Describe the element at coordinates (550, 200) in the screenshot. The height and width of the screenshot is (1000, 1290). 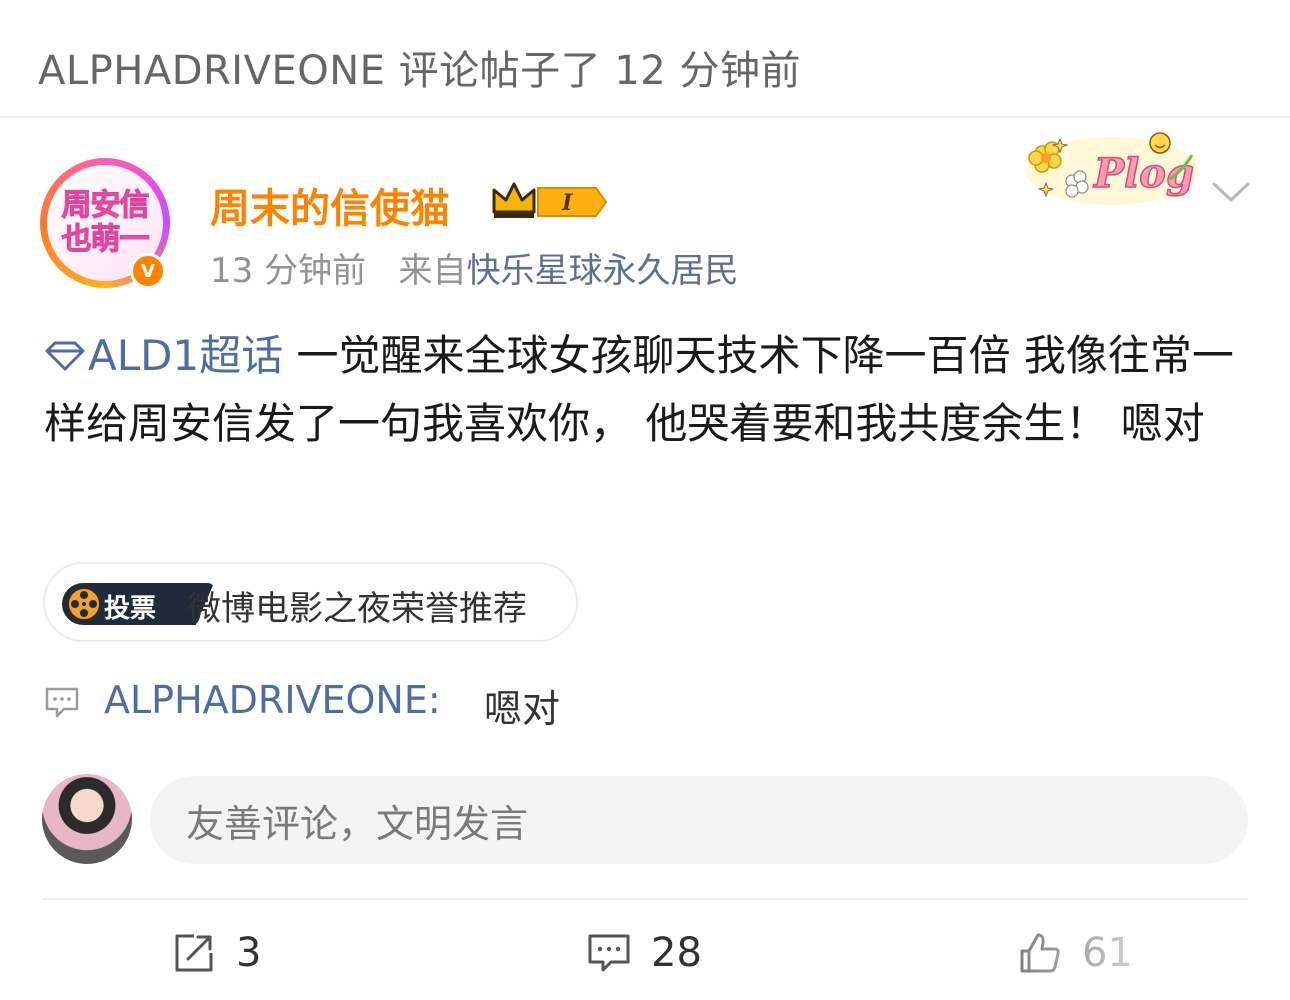
I see `crown-rank-icon: I` at that location.